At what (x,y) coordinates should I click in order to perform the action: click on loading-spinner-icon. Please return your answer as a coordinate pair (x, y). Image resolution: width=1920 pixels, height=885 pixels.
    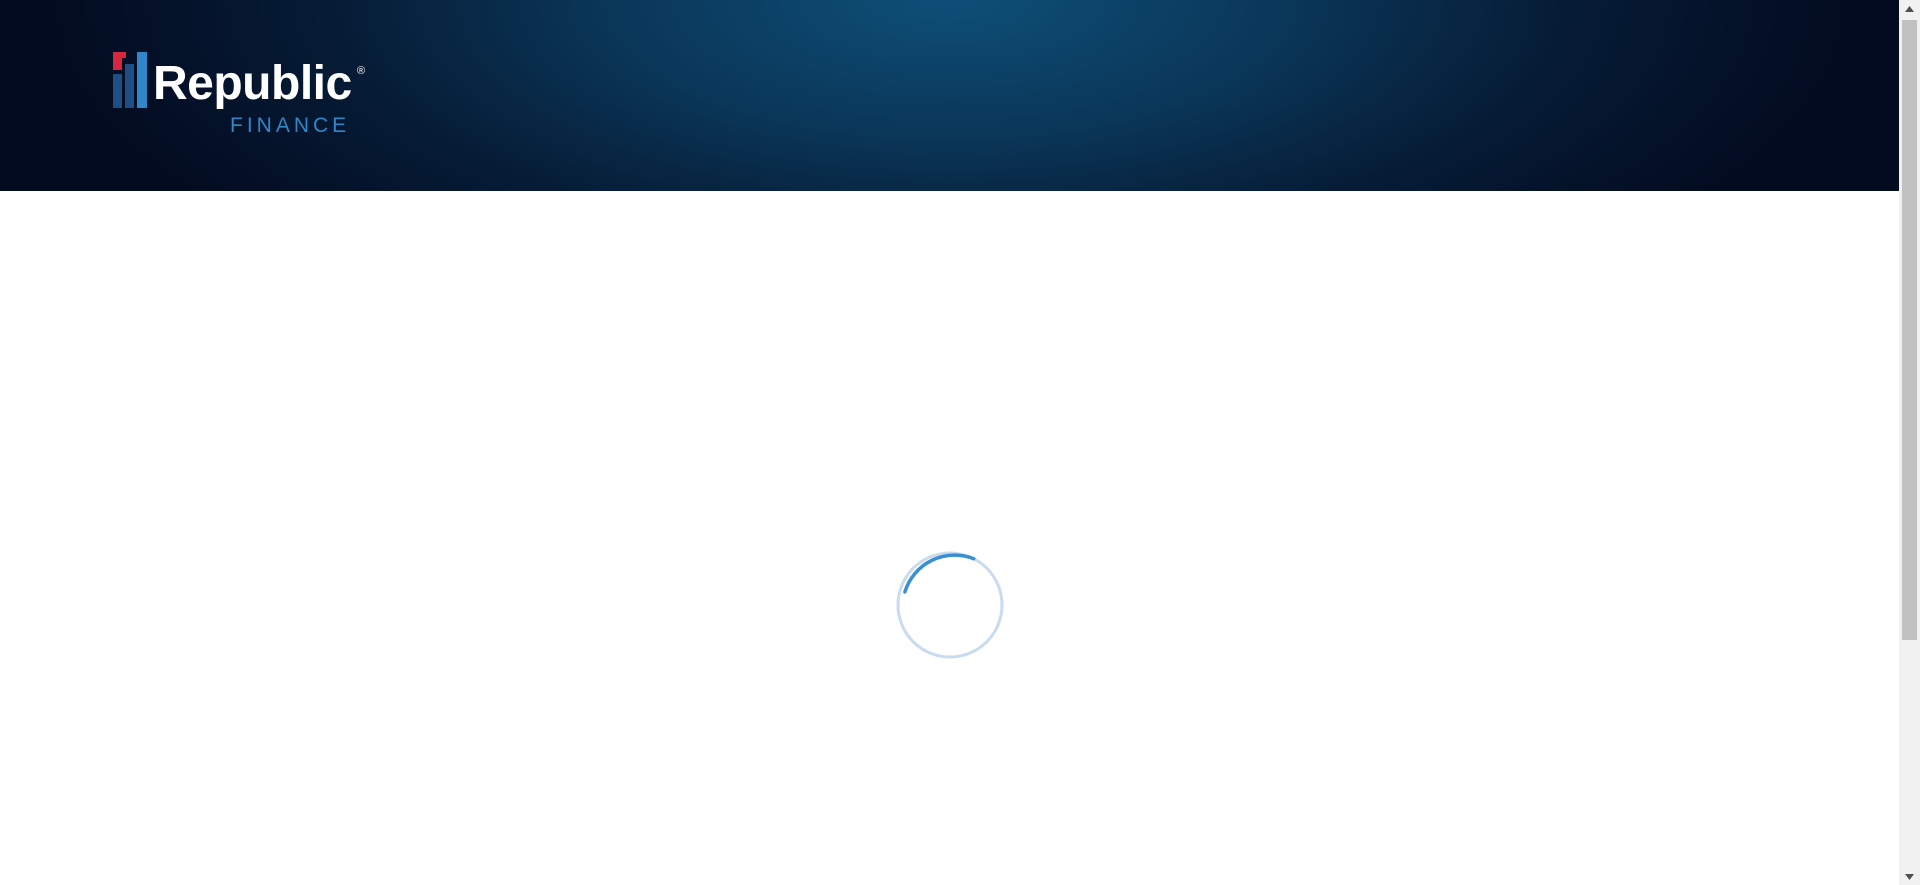
    Looking at the image, I should click on (950, 605).